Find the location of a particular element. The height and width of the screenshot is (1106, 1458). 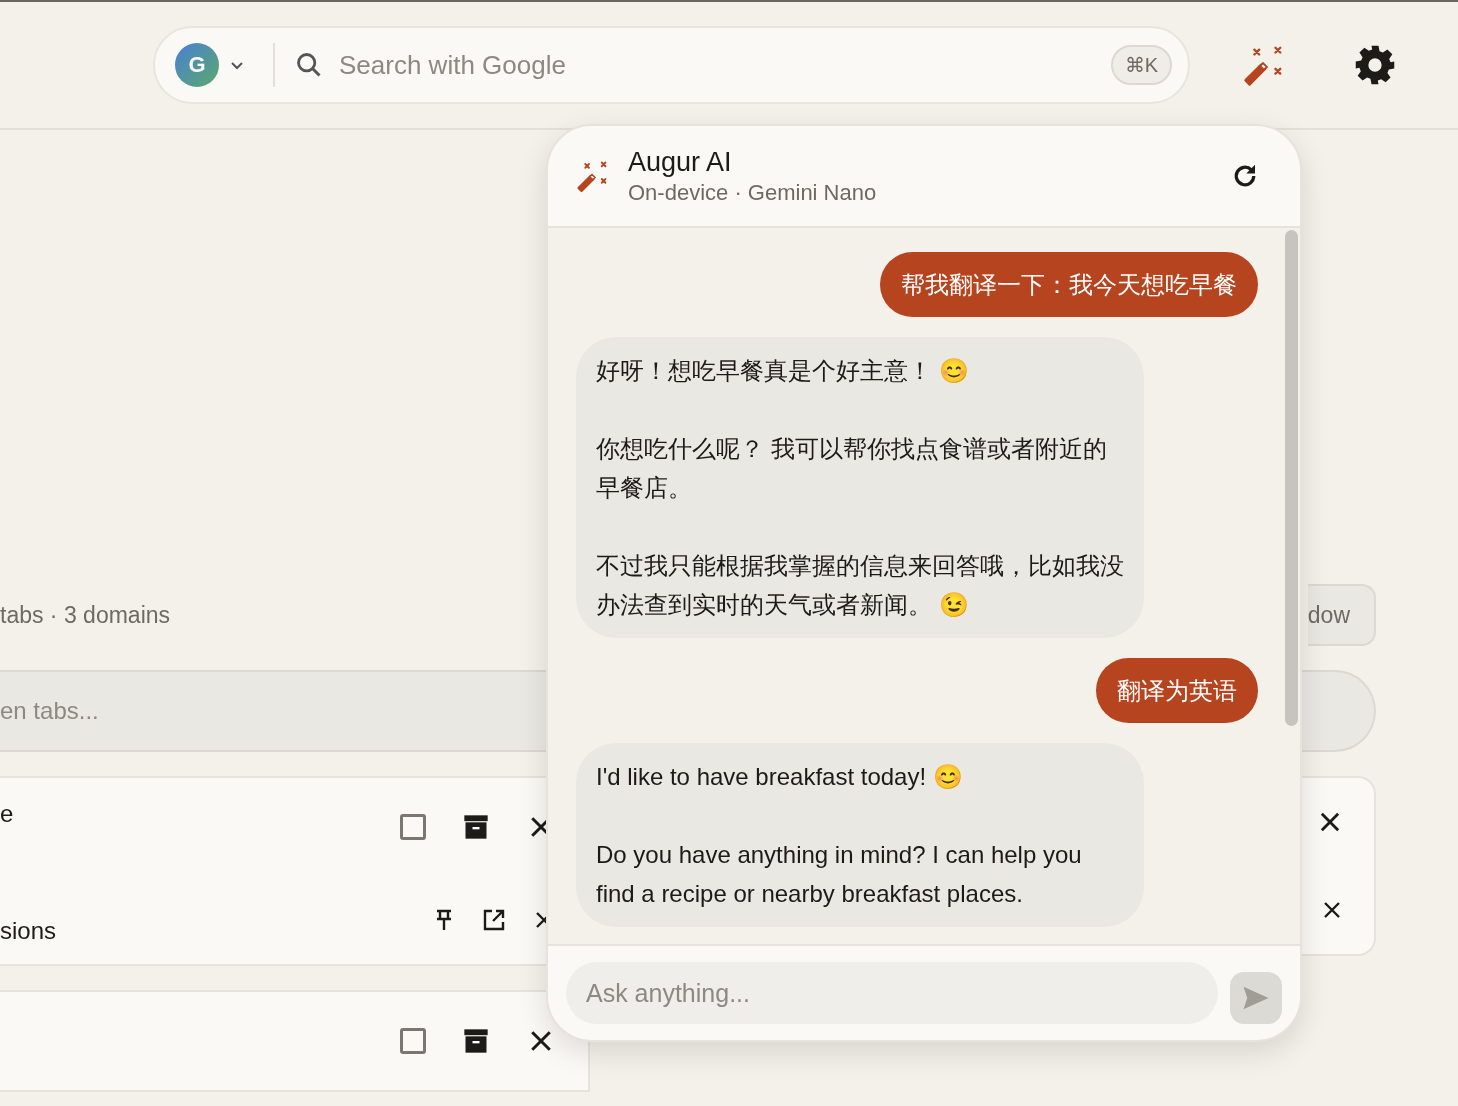

tab-summary: tabs · 3 domains is located at coordinates (85, 615).